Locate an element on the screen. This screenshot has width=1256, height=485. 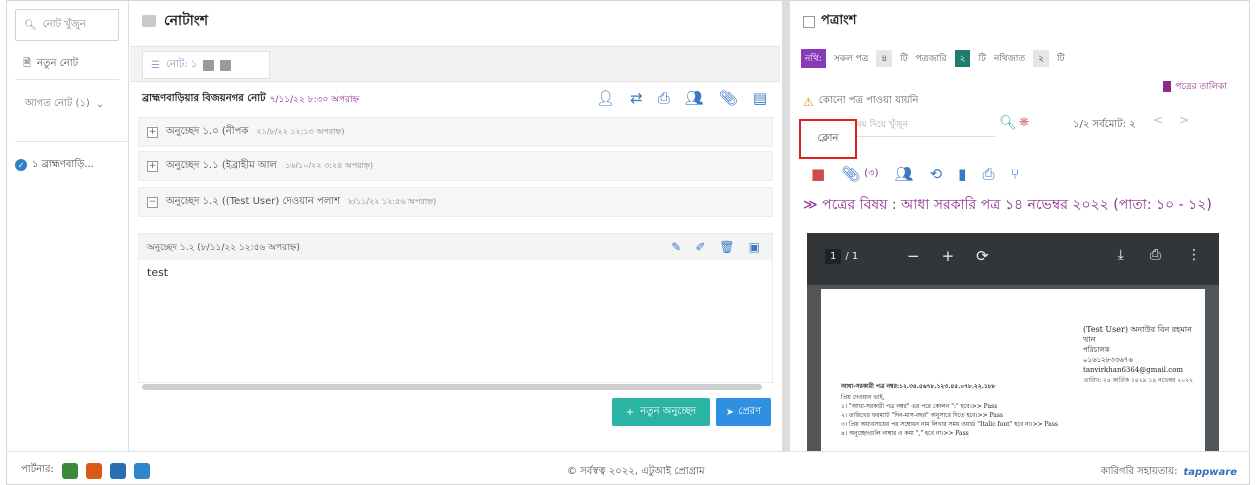
tab-note-1-label: নোট: ১ is located at coordinates (181, 64).